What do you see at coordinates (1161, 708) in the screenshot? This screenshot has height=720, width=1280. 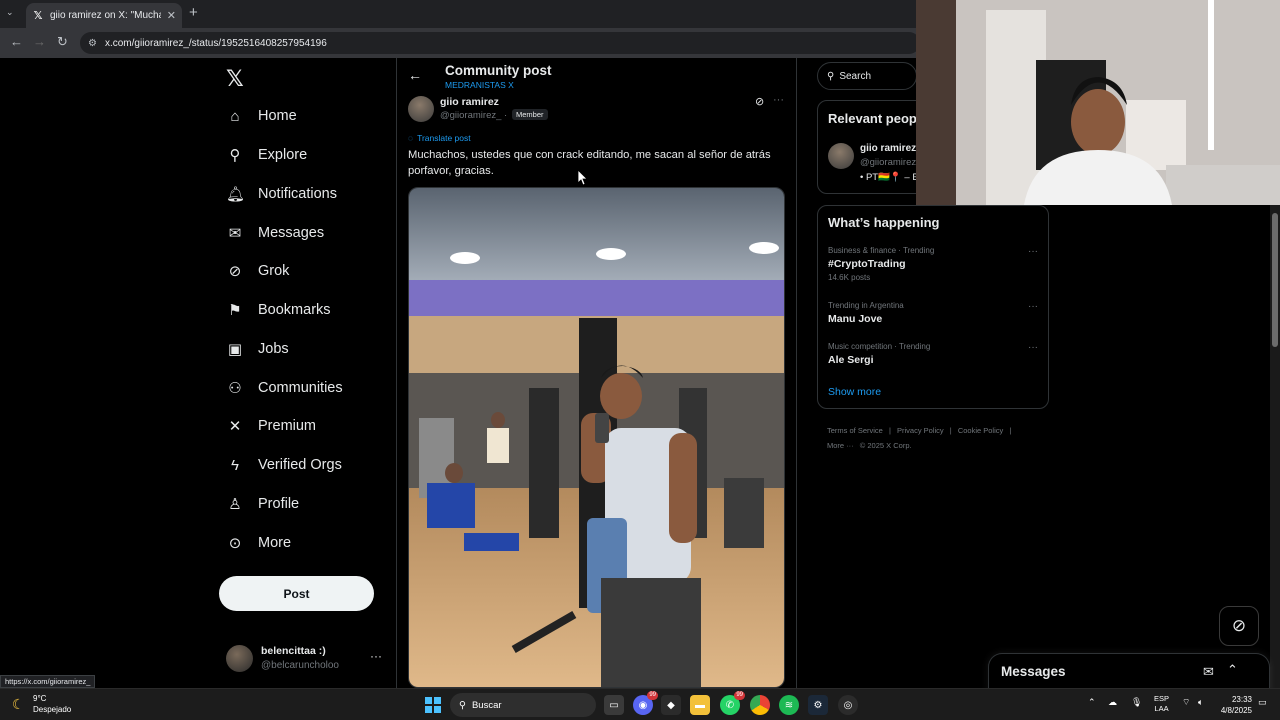 I see `lang-bottom: LAA` at bounding box center [1161, 708].